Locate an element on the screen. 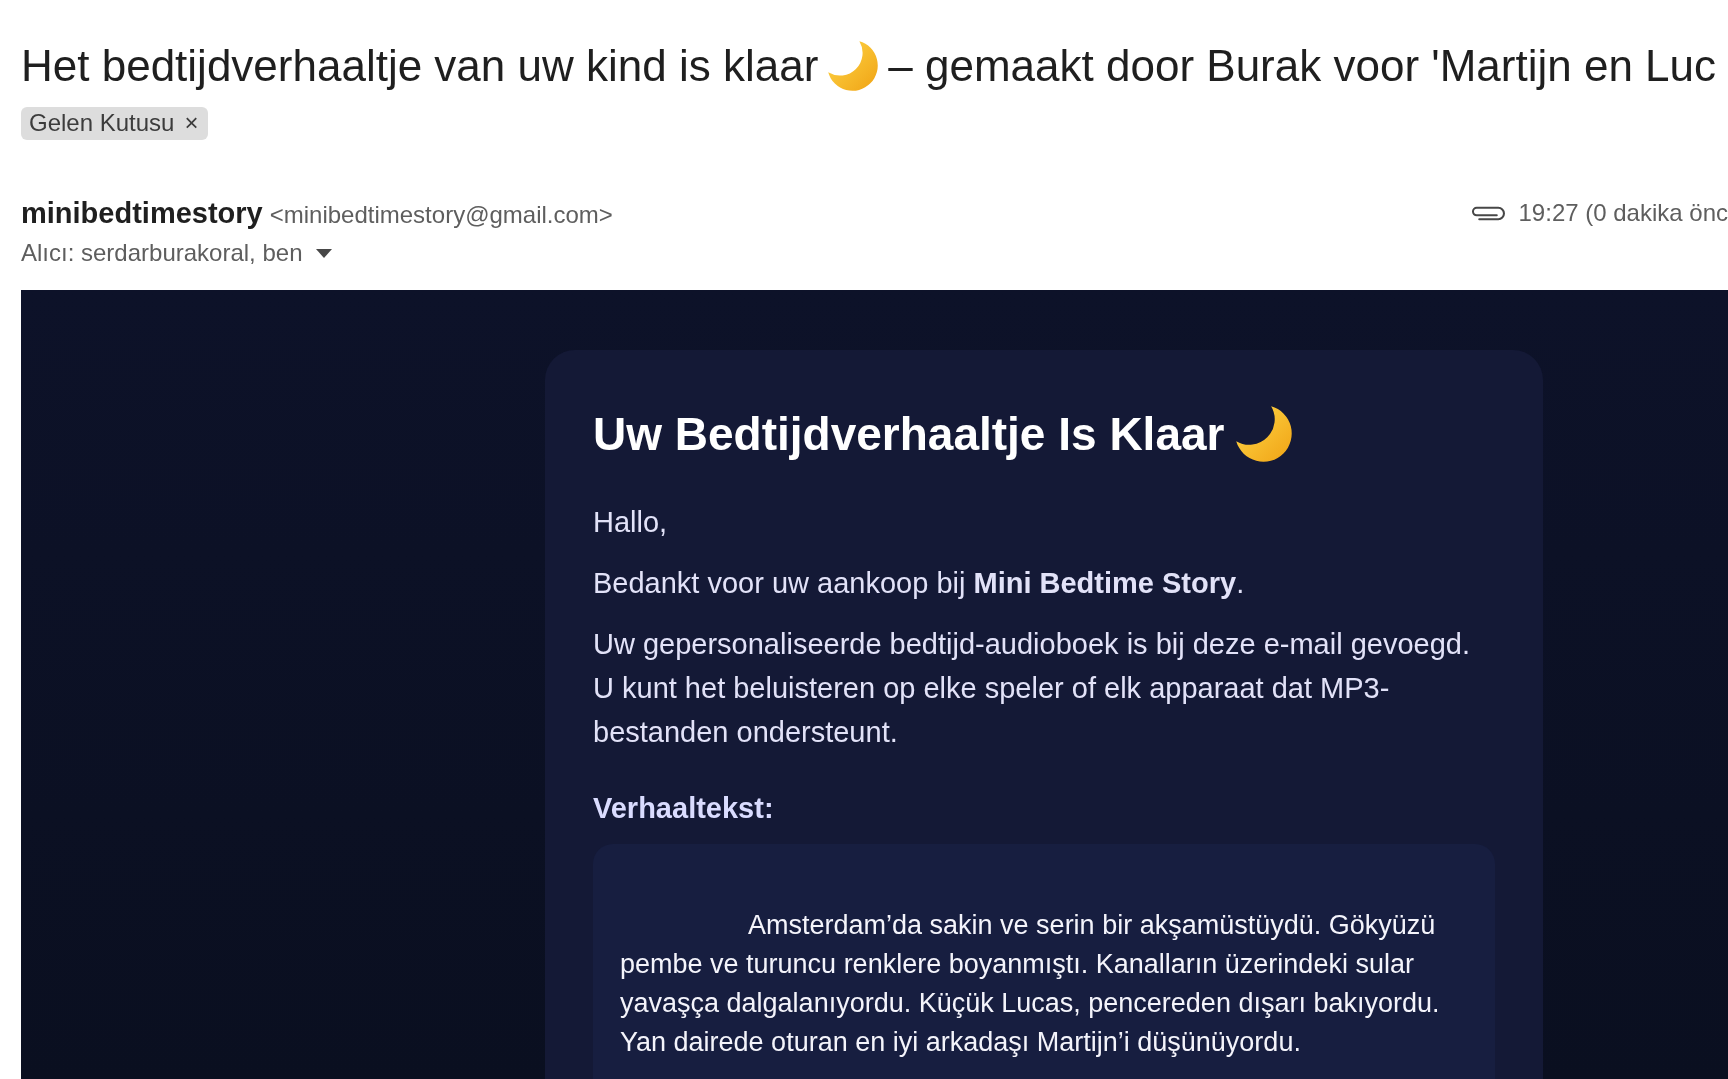 The image size is (1728, 1079). story-text: Amsterdam’da sakin ve serin bir akşamüstüydü. Gökyüzü pembe ve turuncu renklere boyanmıştı. Kanalların üzerindeki sular yavaşça dalgalanıyordu. Küçük Lucas, pencereden dışarı bakıyordu. Yan dairede oturan en iyi arkadaşı Martijn’i düşünüyordu. is located at coordinates (1030, 984).